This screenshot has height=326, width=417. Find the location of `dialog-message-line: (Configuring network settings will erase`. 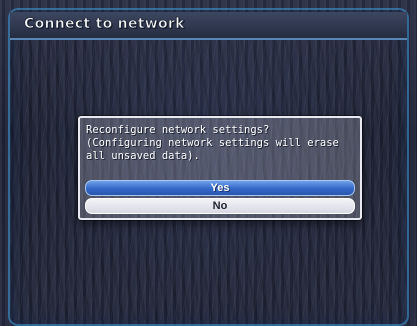

dialog-message-line: (Configuring network settings will erase is located at coordinates (212, 143).